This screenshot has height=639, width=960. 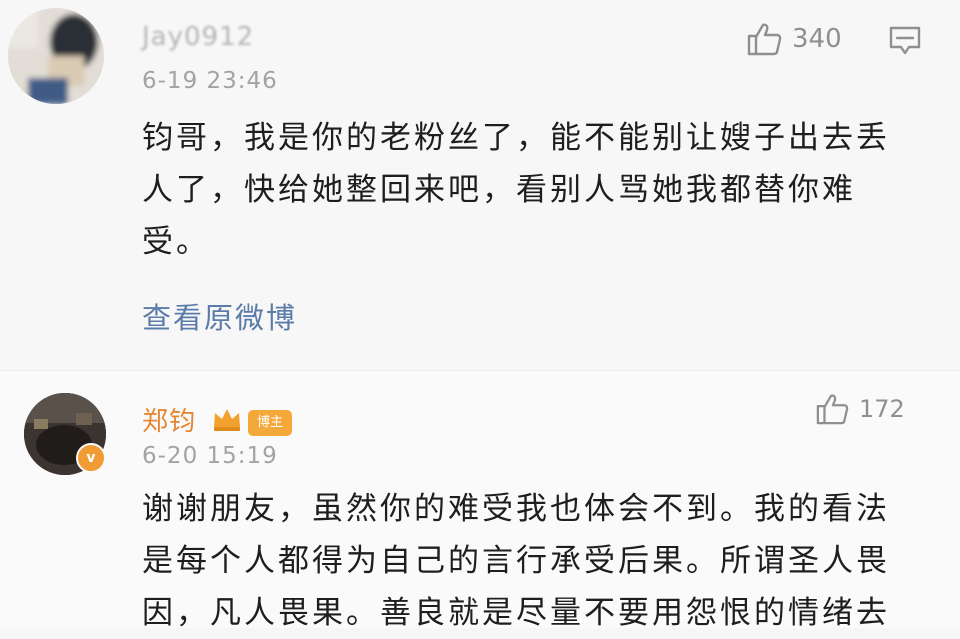 What do you see at coordinates (219, 316) in the screenshot?
I see `view-original-weibo-link: 查看原微博` at bounding box center [219, 316].